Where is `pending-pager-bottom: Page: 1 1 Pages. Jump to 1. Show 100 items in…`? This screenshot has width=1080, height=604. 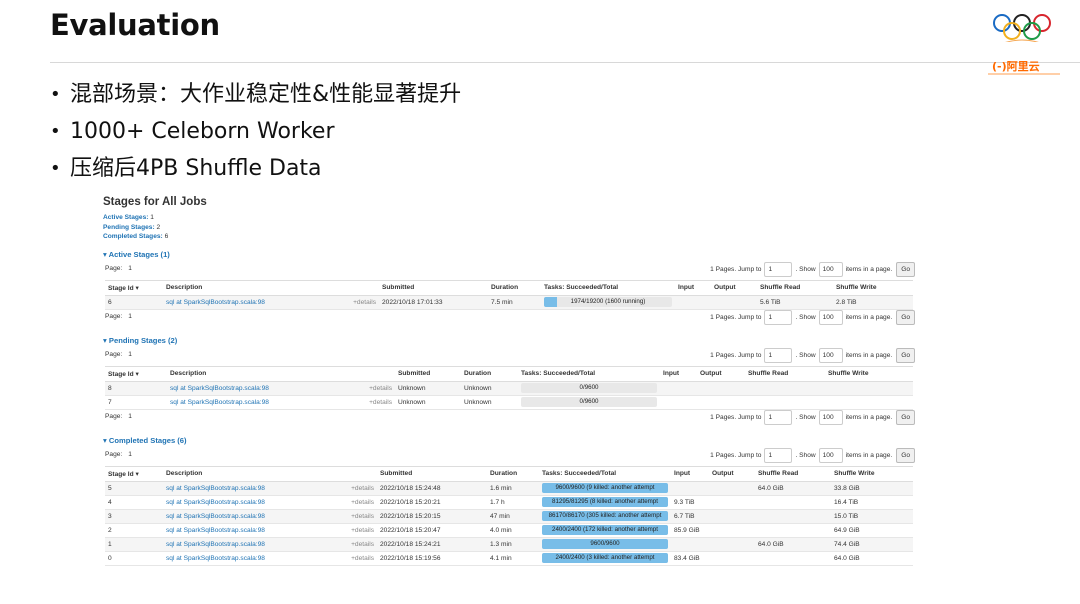
pending-pager-bottom: Page: 1 1 Pages. Jump to 1. Show 100 items in… is located at coordinates (509, 419).